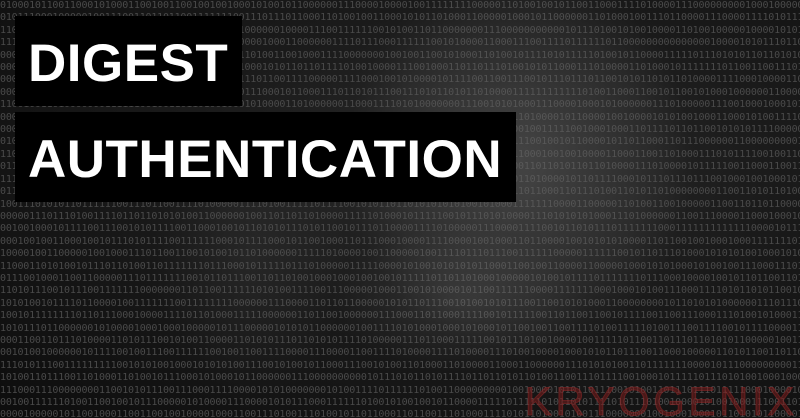 The height and width of the screenshot is (418, 800). What do you see at coordinates (661, 399) in the screenshot?
I see `watermark-logo: KRYOGENIX` at bounding box center [661, 399].